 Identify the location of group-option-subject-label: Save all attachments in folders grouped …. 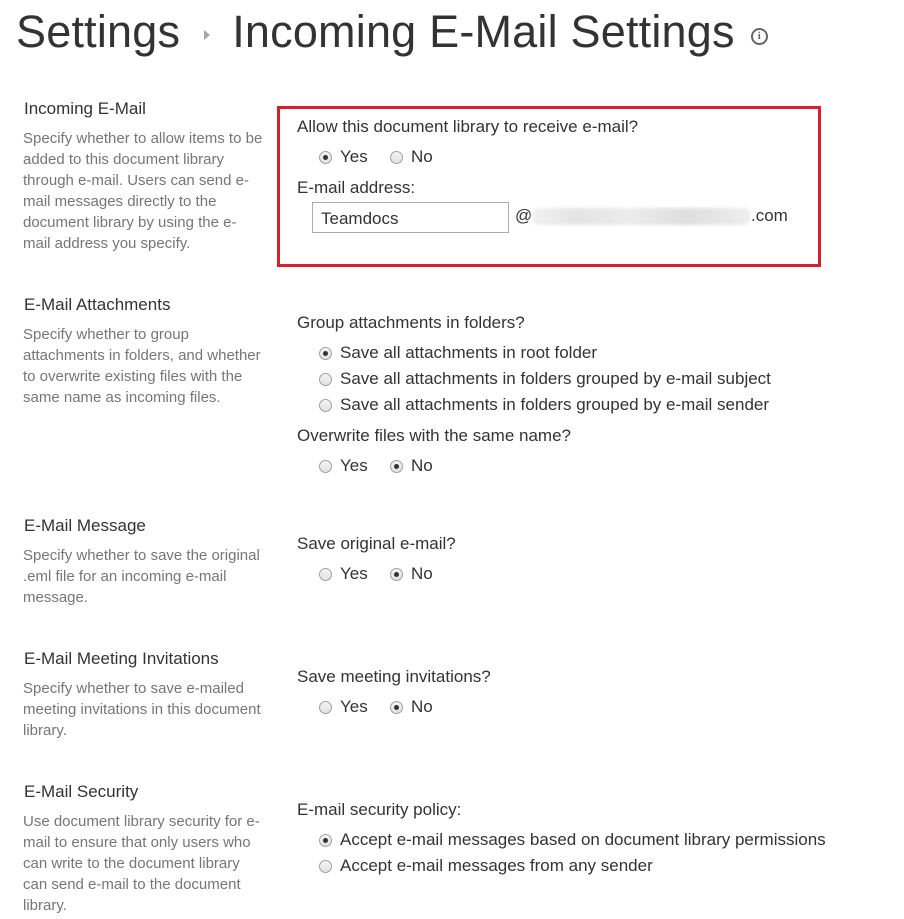
(555, 378).